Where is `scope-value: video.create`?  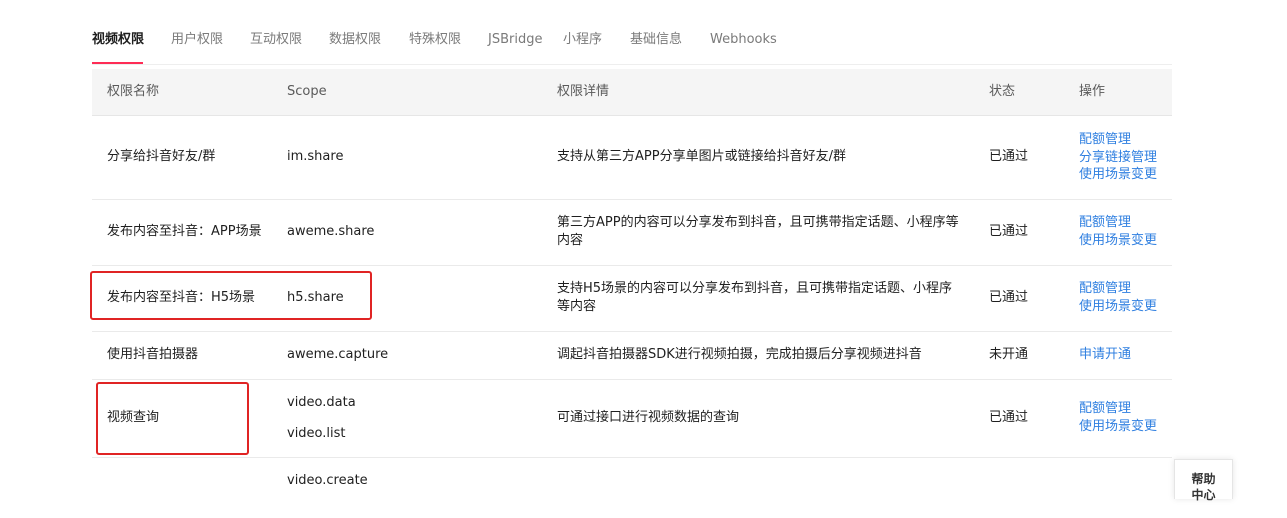
scope-value: video.create is located at coordinates (327, 480).